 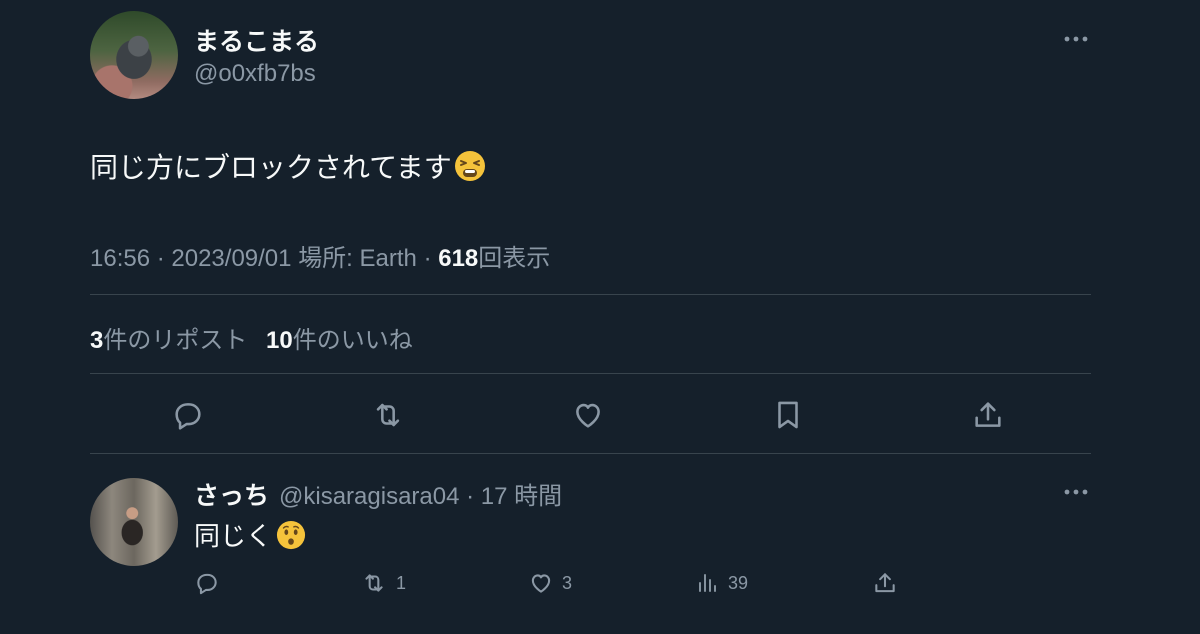 I want to click on more-options-icon, so click(x=1076, y=39).